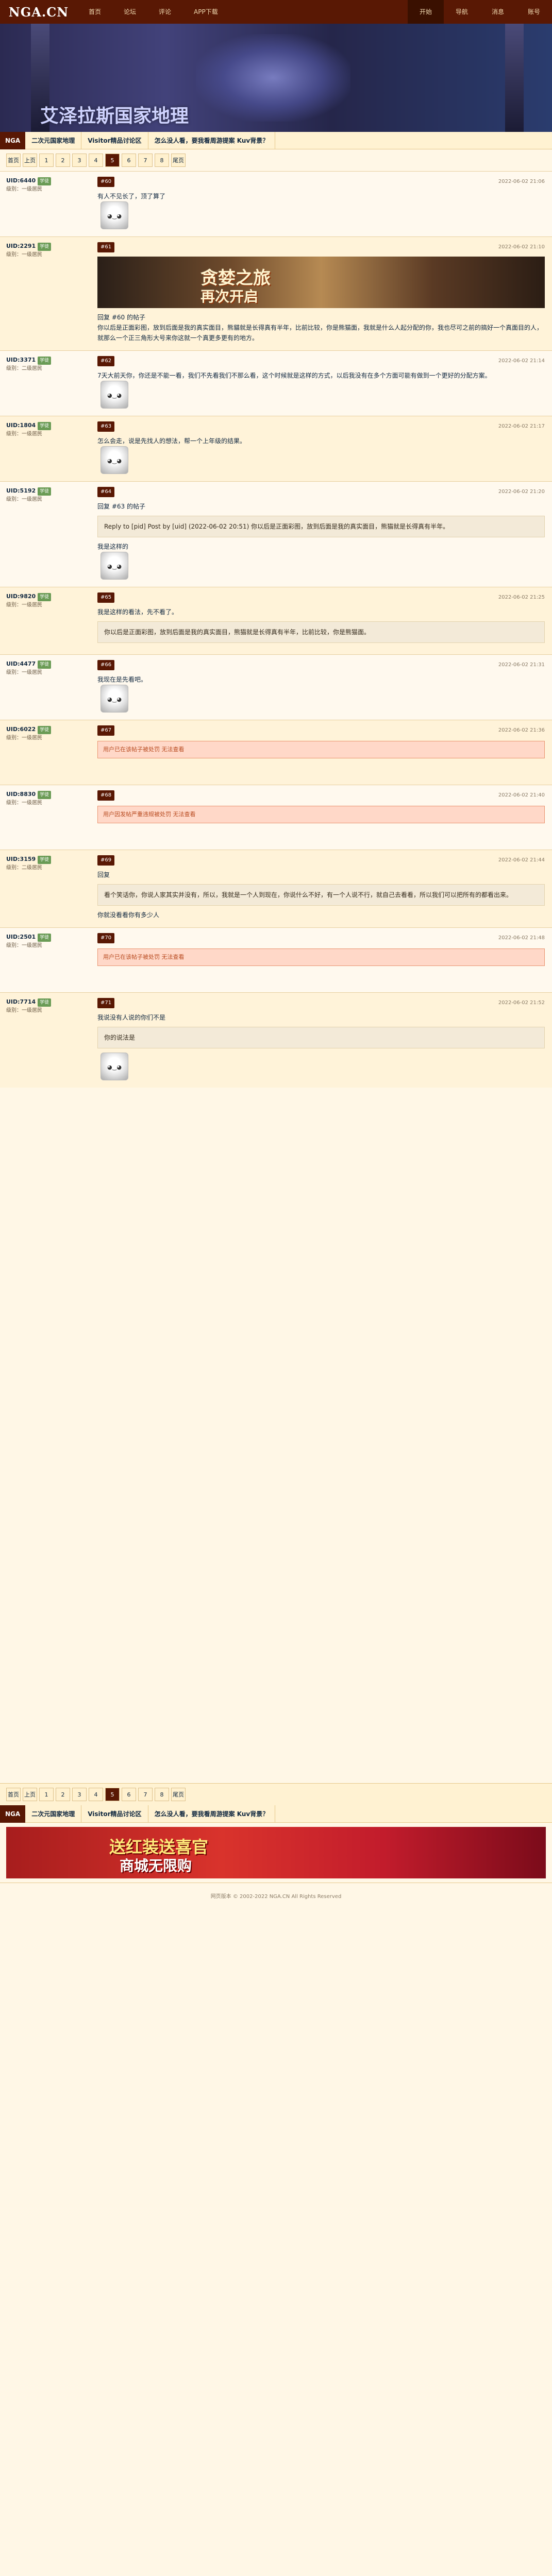  Describe the element at coordinates (426, 12) in the screenshot. I see `top-start: 开始` at that location.